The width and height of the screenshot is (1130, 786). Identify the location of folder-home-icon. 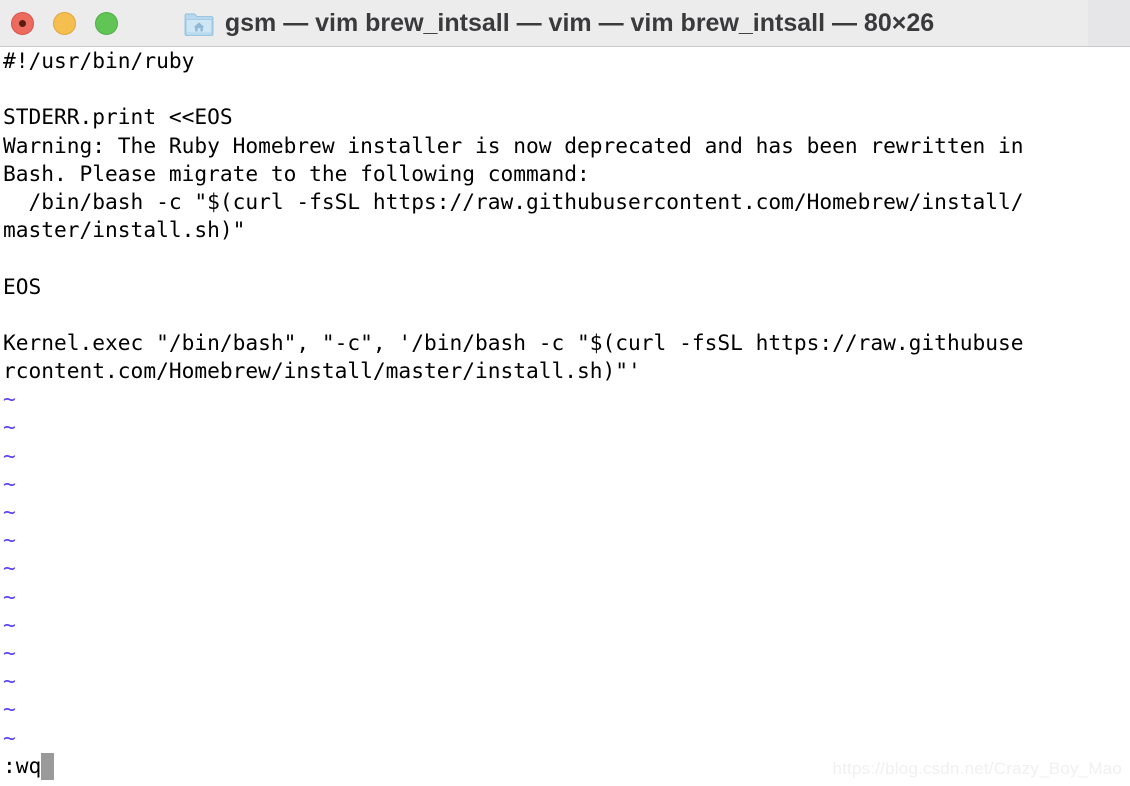
(199, 24).